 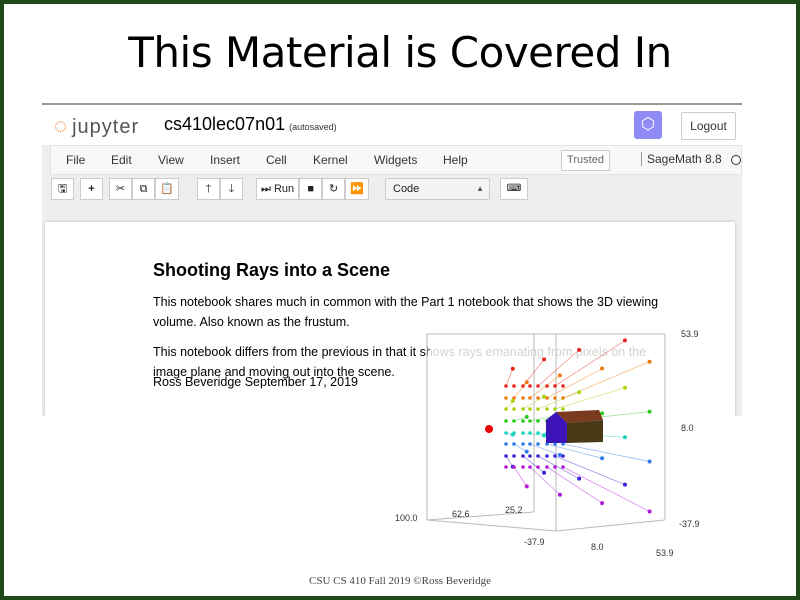 I want to click on add-cell-icon: +, so click(x=91, y=189).